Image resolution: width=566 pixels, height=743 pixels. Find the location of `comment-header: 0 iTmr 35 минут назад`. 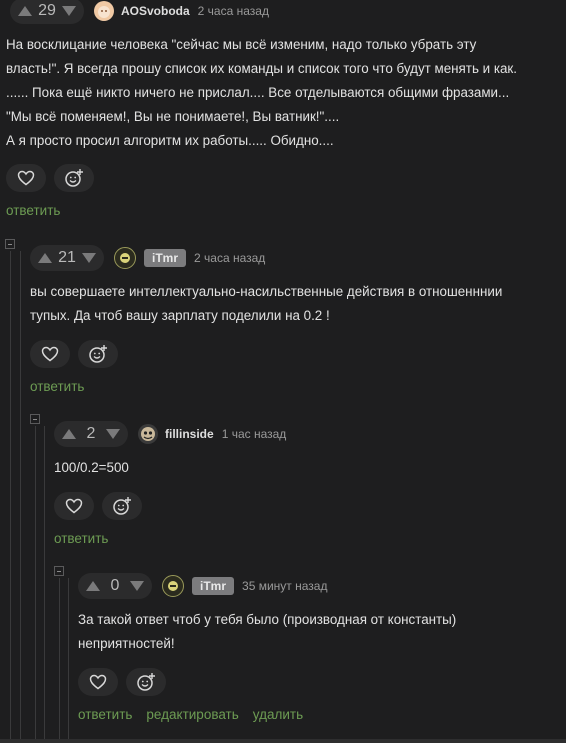

comment-header: 0 iTmr 35 минут назад is located at coordinates (202, 586).